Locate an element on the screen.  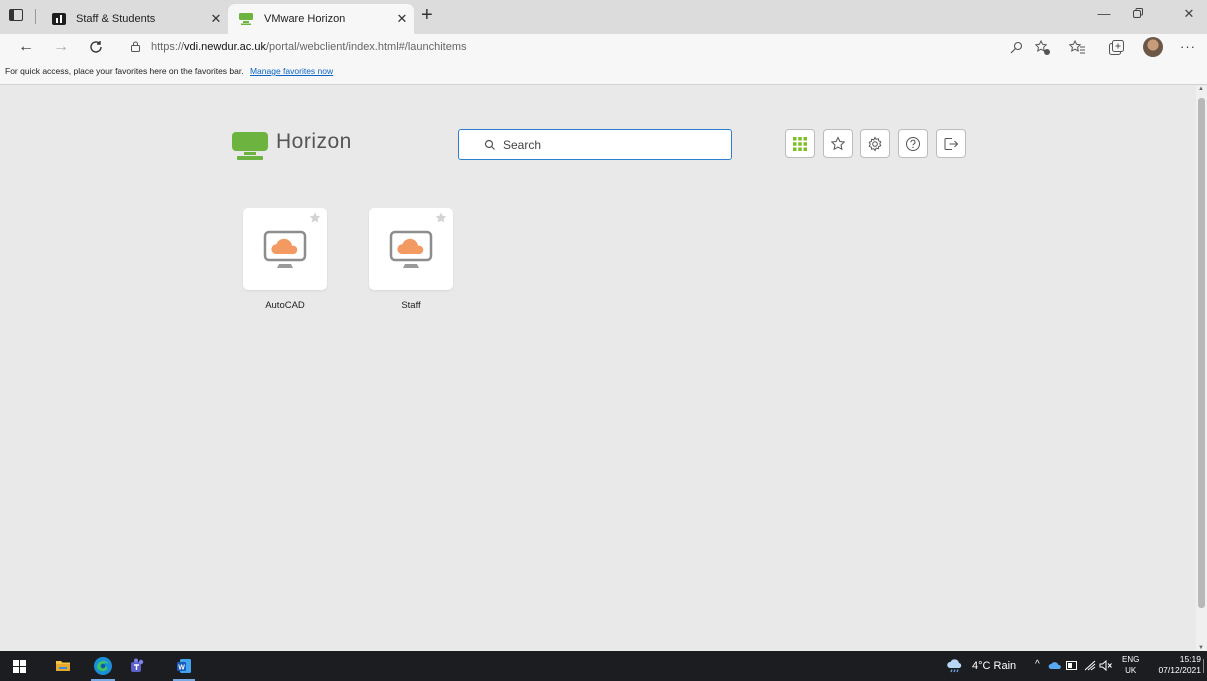
app-tile-autocad is located at coordinates (285, 249).